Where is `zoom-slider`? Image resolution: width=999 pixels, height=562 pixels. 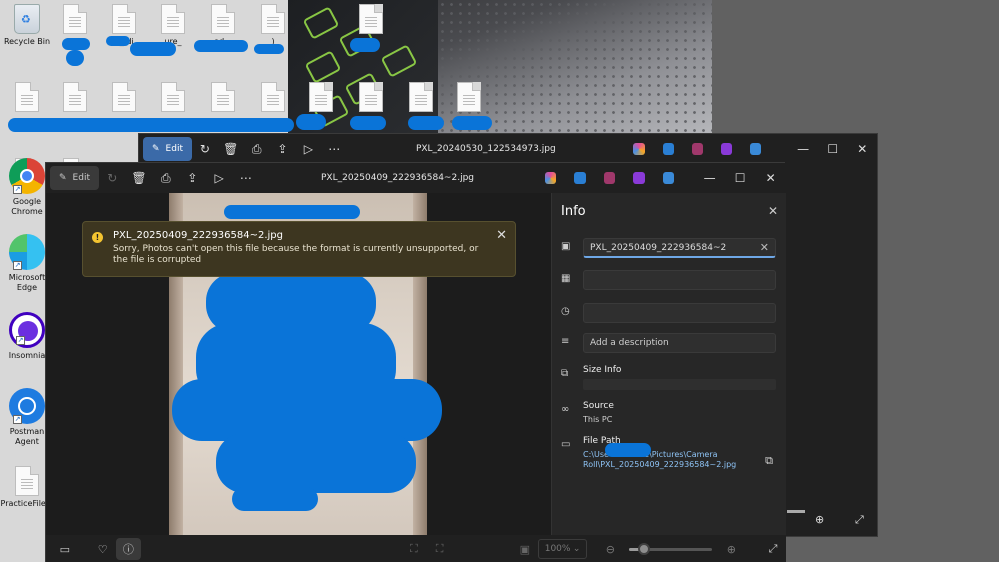 zoom-slider is located at coordinates (671, 548).